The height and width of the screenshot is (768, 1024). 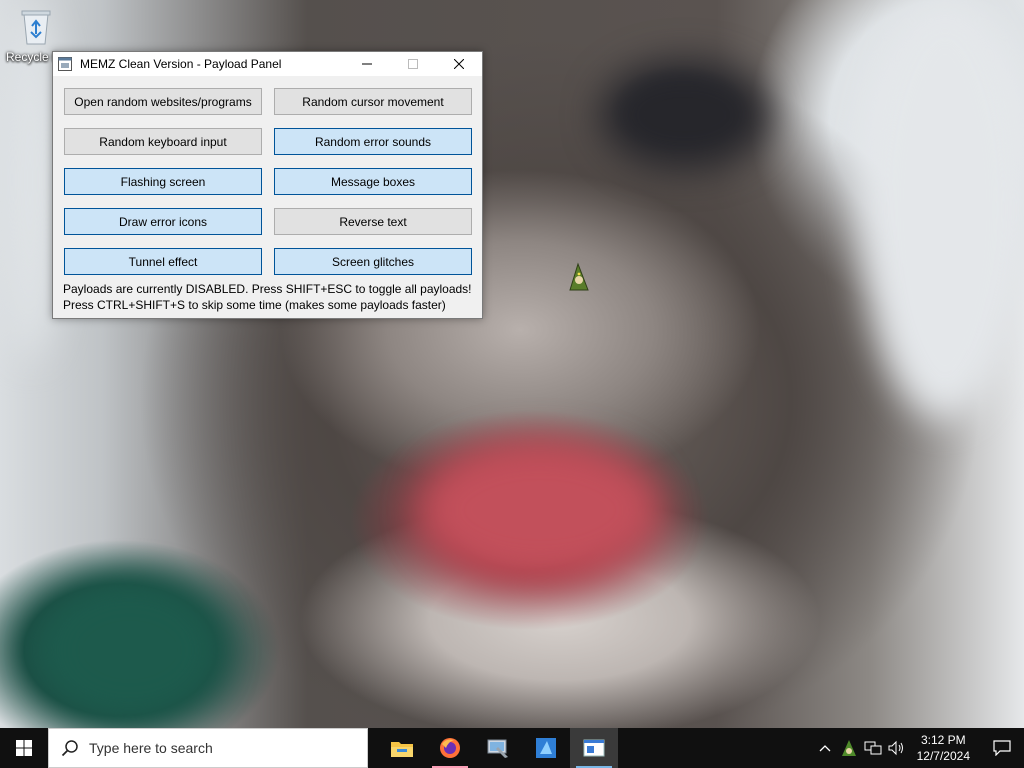 I want to click on payload-button-reverse-text: Reverse text, so click(x=373, y=221).